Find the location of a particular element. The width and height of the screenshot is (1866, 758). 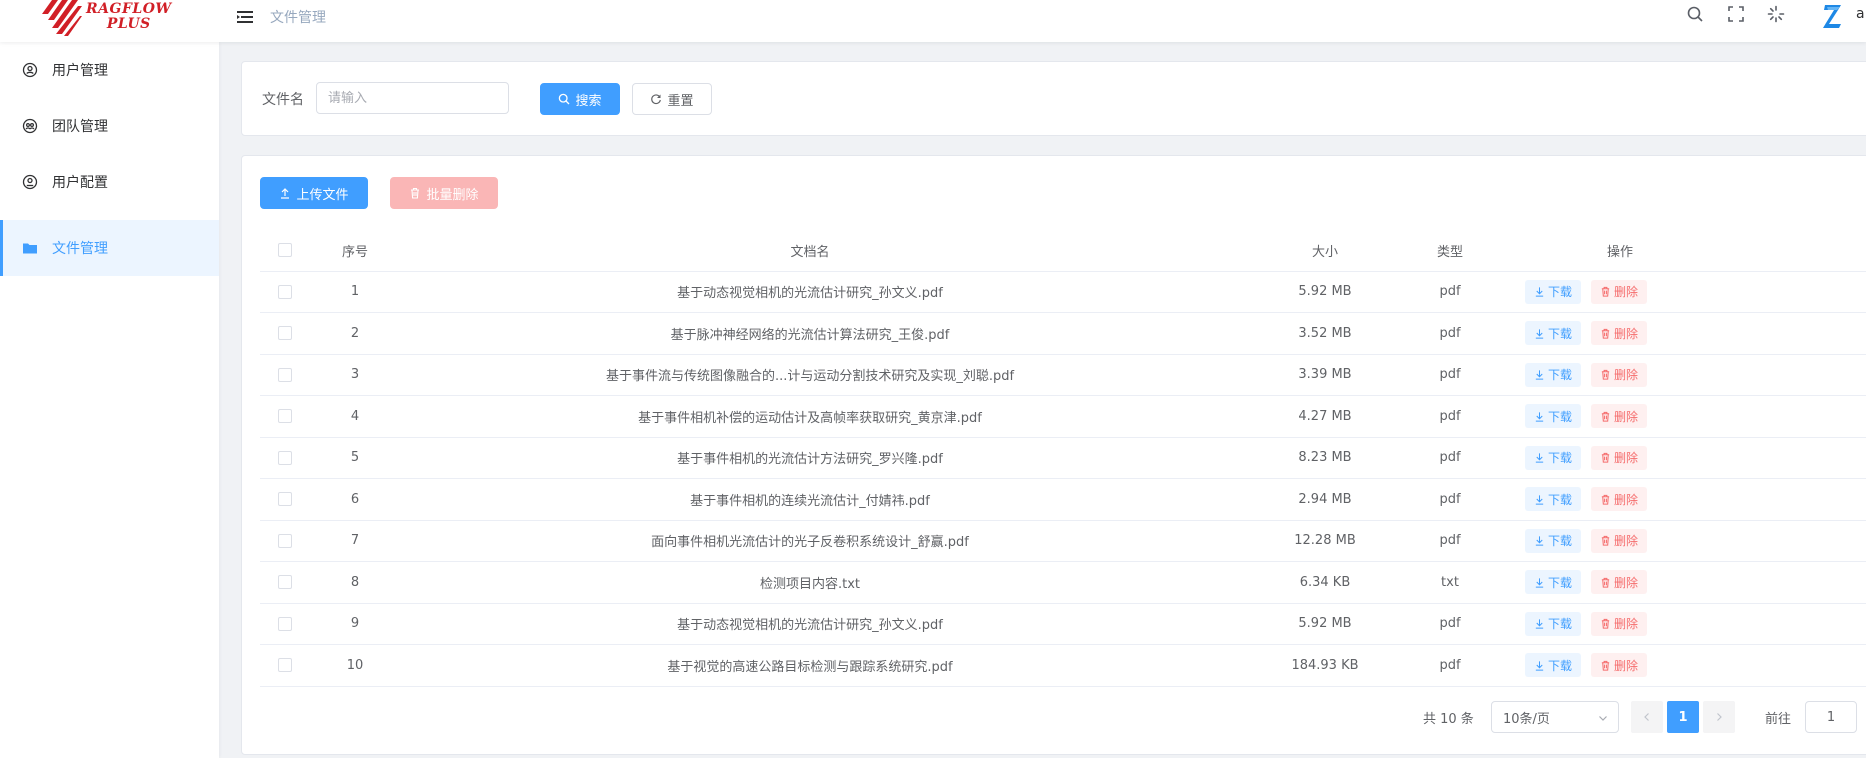

column-header-size: 大小 is located at coordinates (1325, 250).